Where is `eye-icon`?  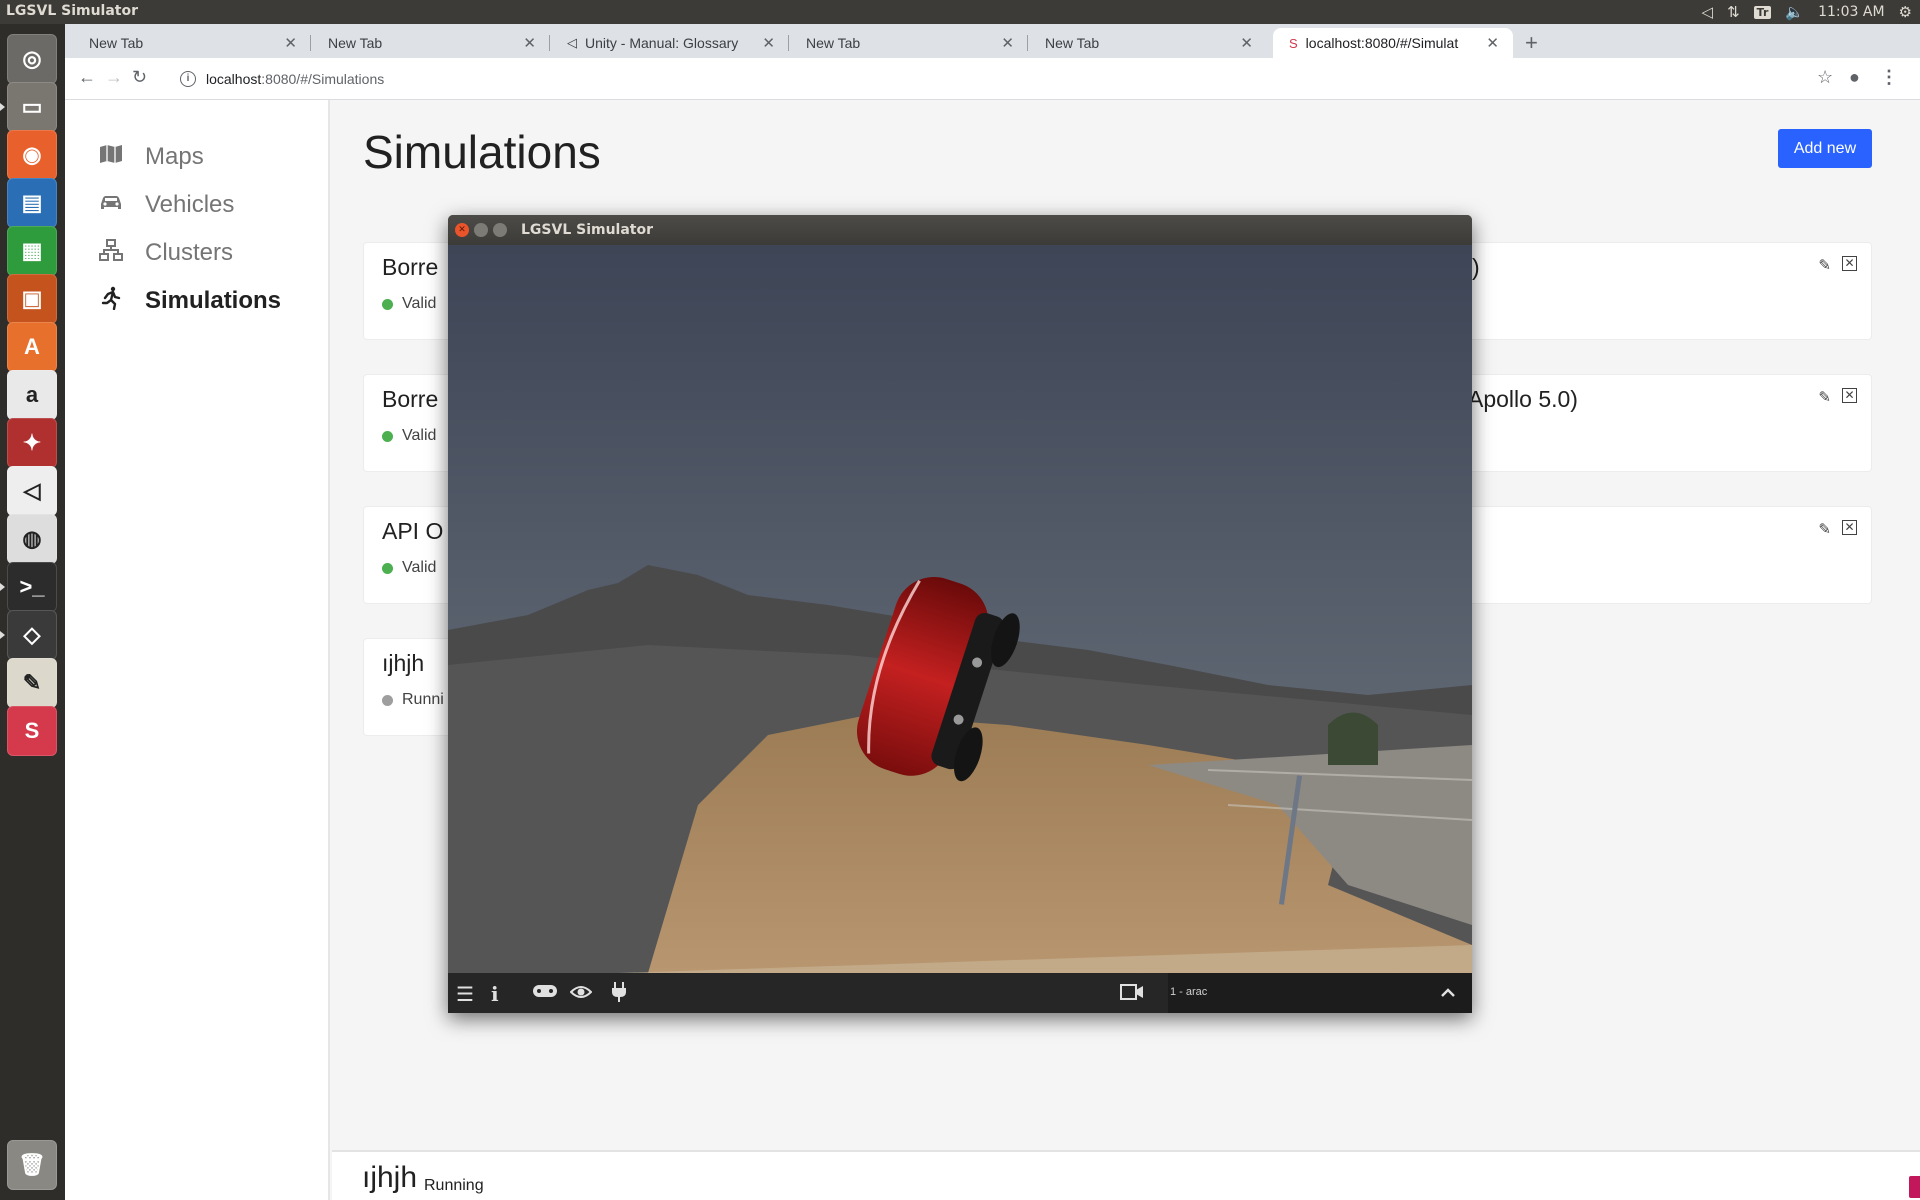
eye-icon is located at coordinates (581, 995).